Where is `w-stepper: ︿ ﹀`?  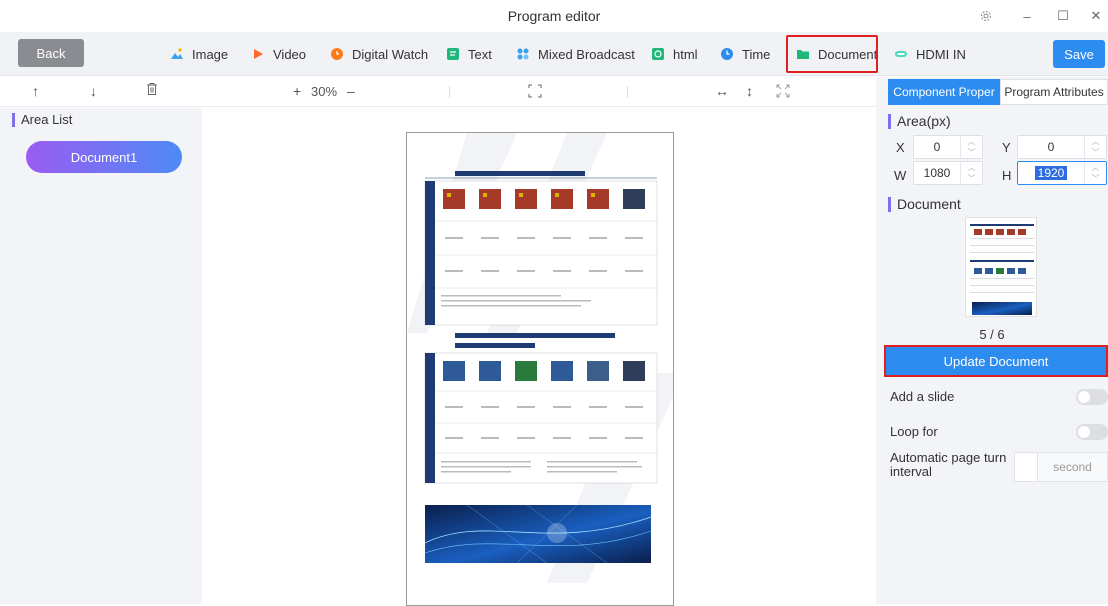 w-stepper: ︿ ﹀ is located at coordinates (971, 173).